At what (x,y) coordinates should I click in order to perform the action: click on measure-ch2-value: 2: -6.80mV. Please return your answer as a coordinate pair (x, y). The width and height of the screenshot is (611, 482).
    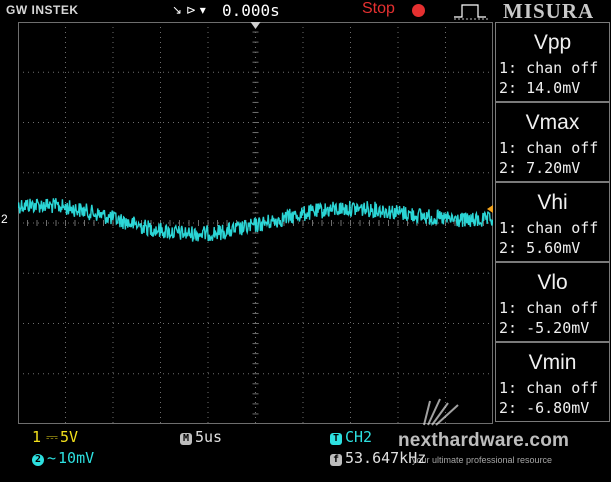
    Looking at the image, I should click on (544, 408).